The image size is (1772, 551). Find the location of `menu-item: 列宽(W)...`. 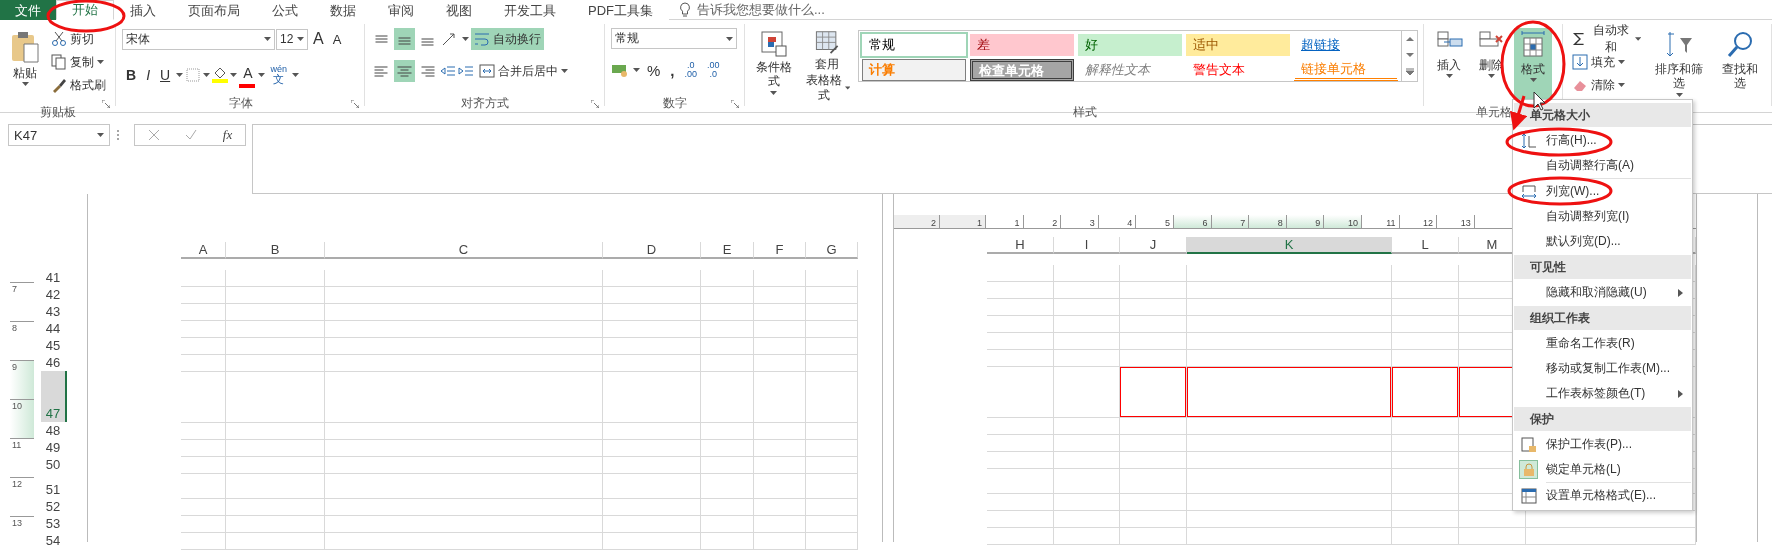

menu-item: 列宽(W)... is located at coordinates (1602, 191).